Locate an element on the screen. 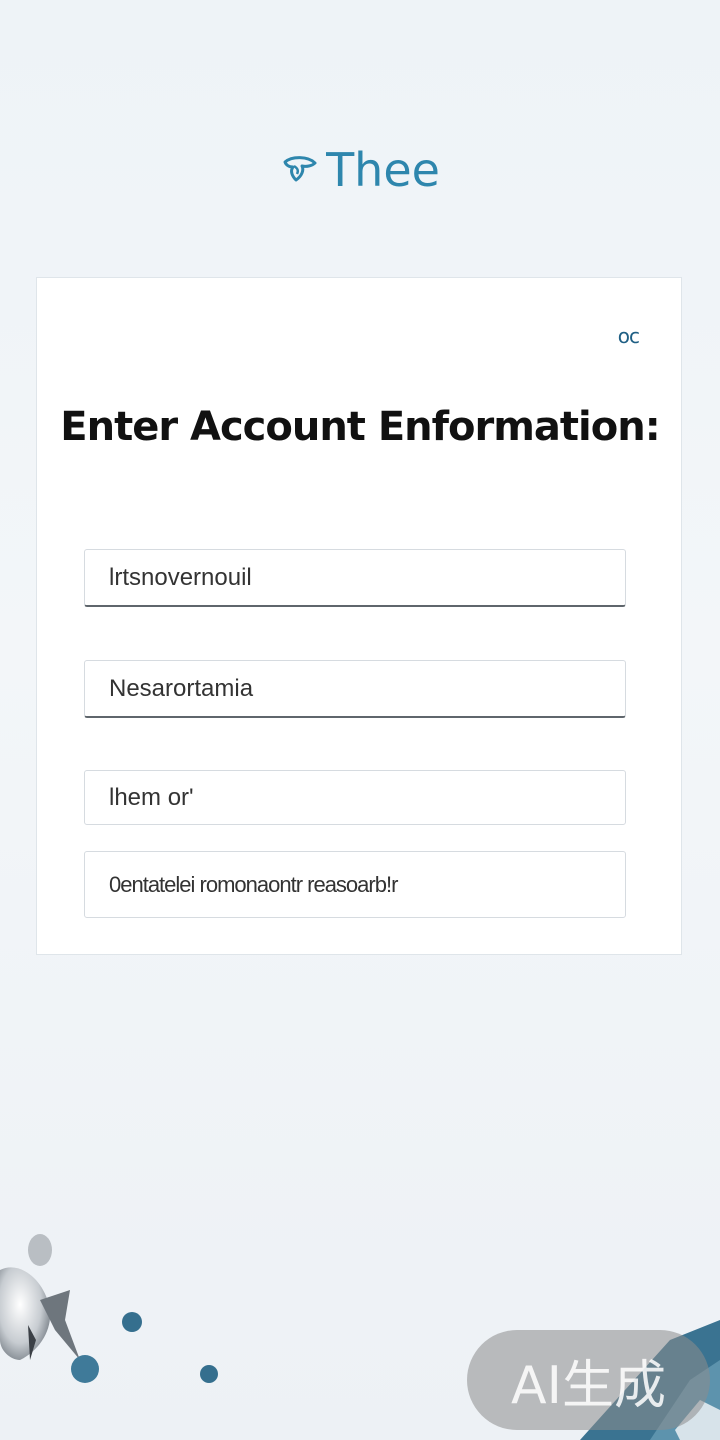 This screenshot has width=720, height=1440. brand-header: Thee is located at coordinates (360, 170).